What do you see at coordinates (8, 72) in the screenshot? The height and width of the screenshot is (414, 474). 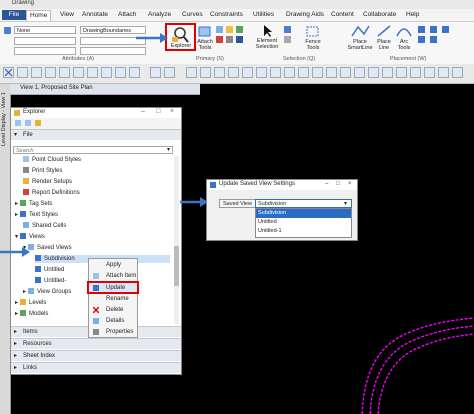 I see `close-x-icon` at bounding box center [8, 72].